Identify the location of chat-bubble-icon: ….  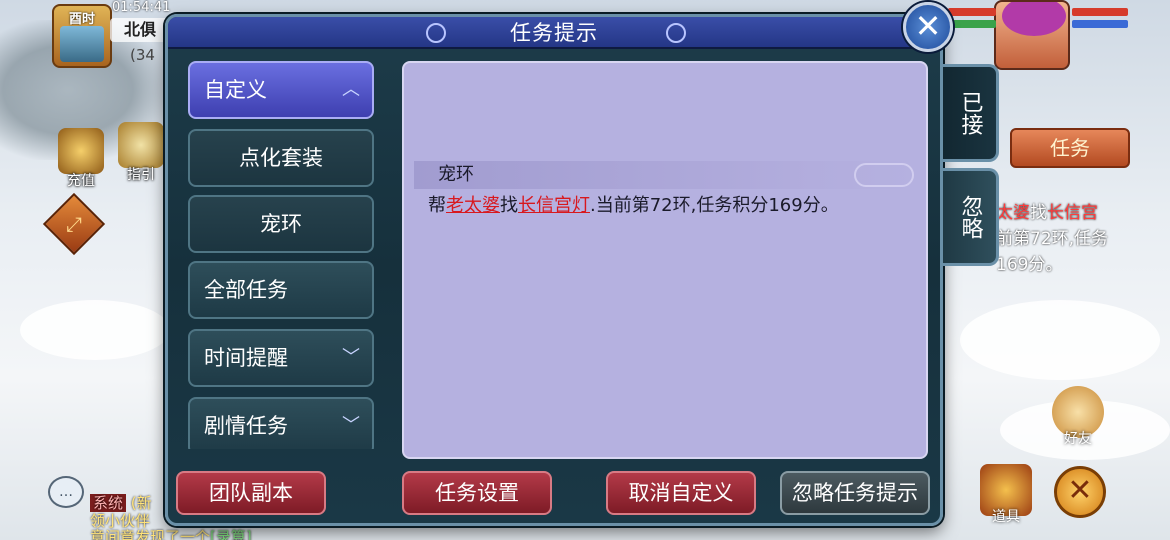
(66, 492).